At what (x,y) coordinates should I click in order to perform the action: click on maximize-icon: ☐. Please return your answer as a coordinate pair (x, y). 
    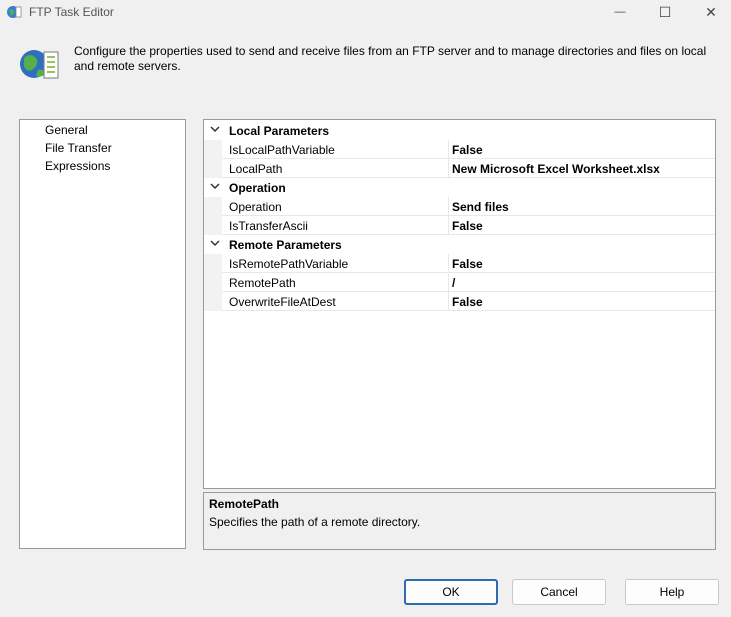
    Looking at the image, I should click on (665, 11).